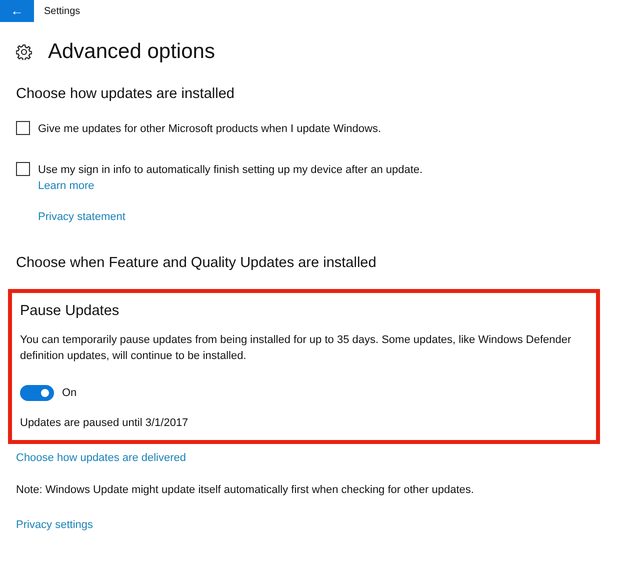  I want to click on privacy-settings-link: Privacy settings, so click(55, 524).